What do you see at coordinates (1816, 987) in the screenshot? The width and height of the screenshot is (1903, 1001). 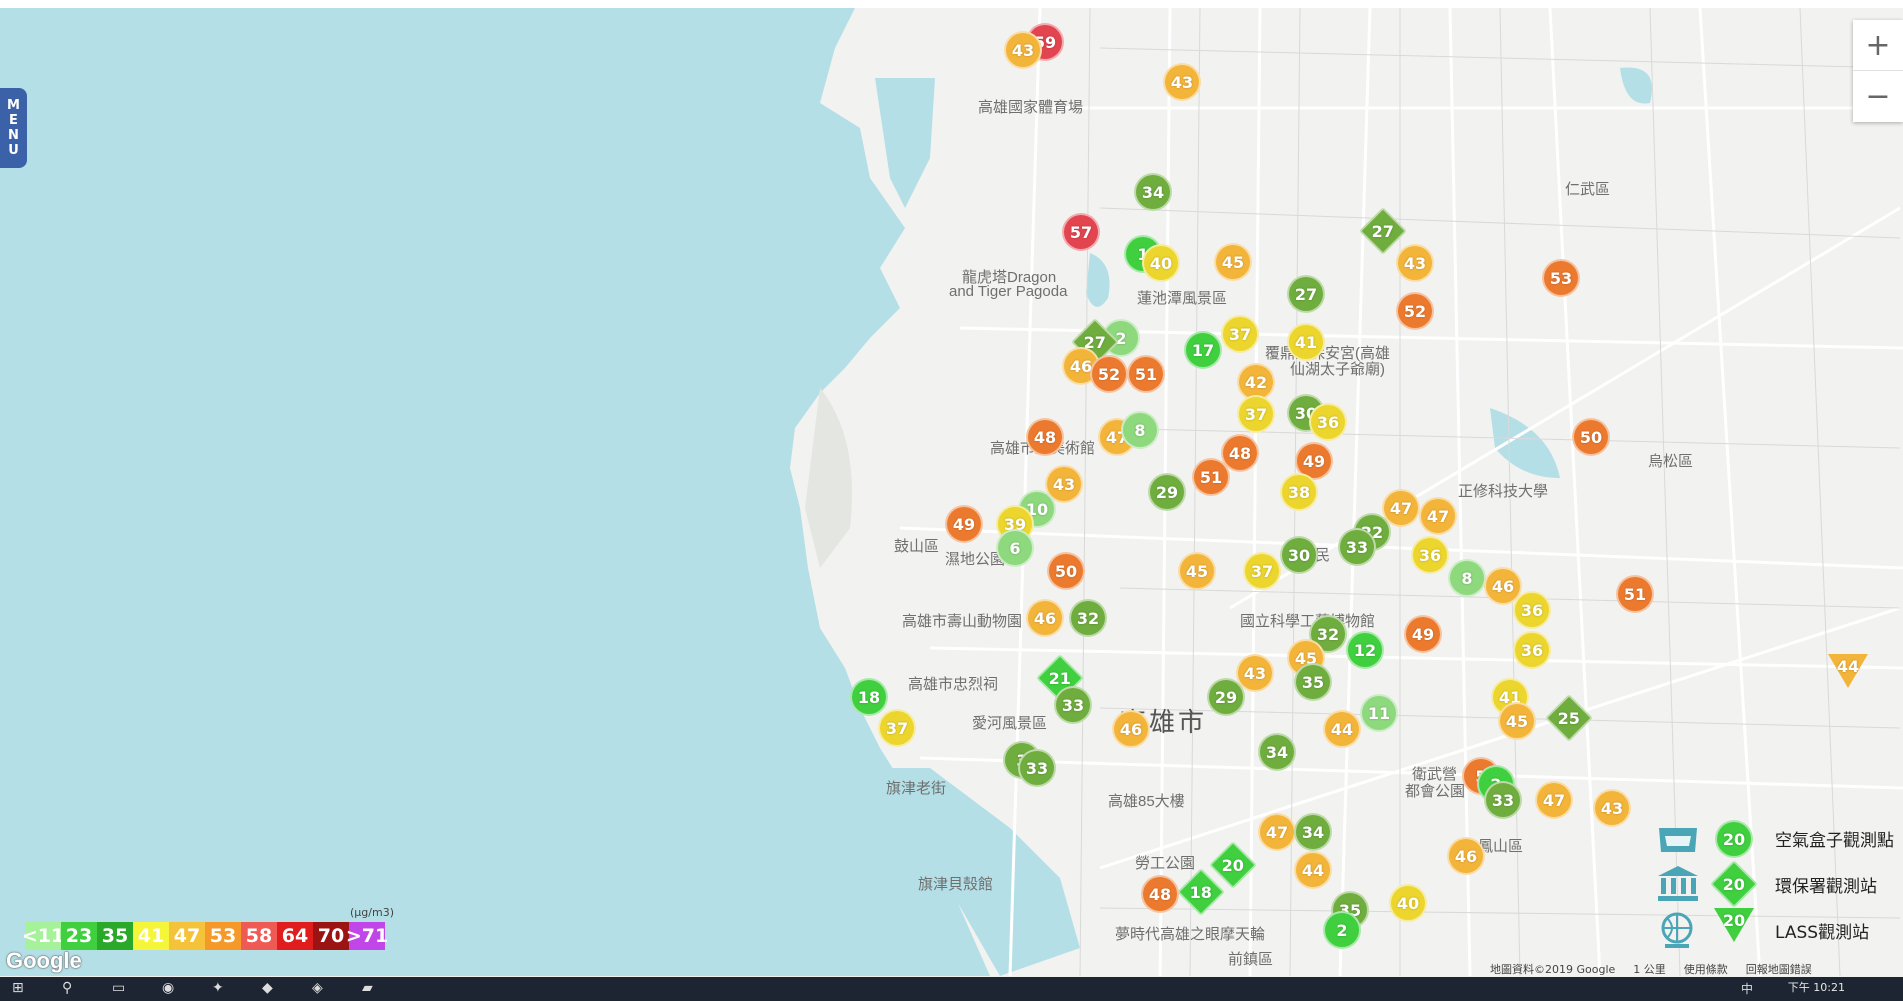 I see `taskbar-clock: 下午 10:21` at bounding box center [1816, 987].